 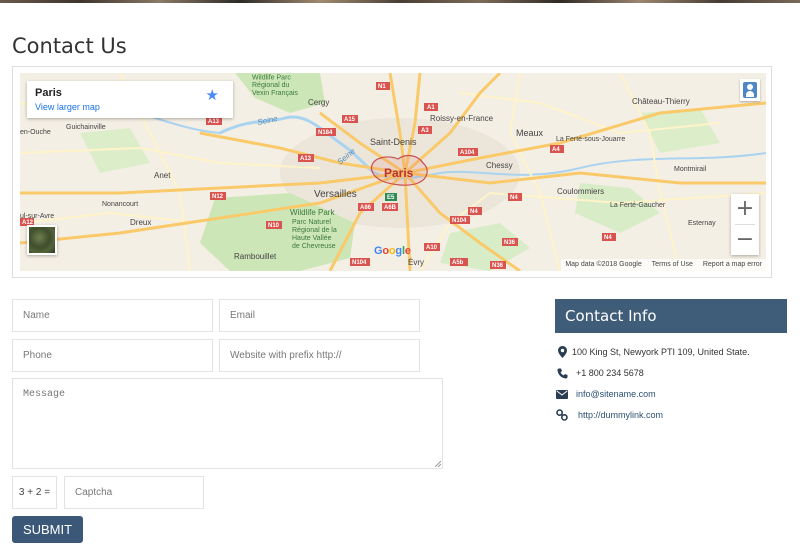 I want to click on map-marker-icon, so click(x=562, y=352).